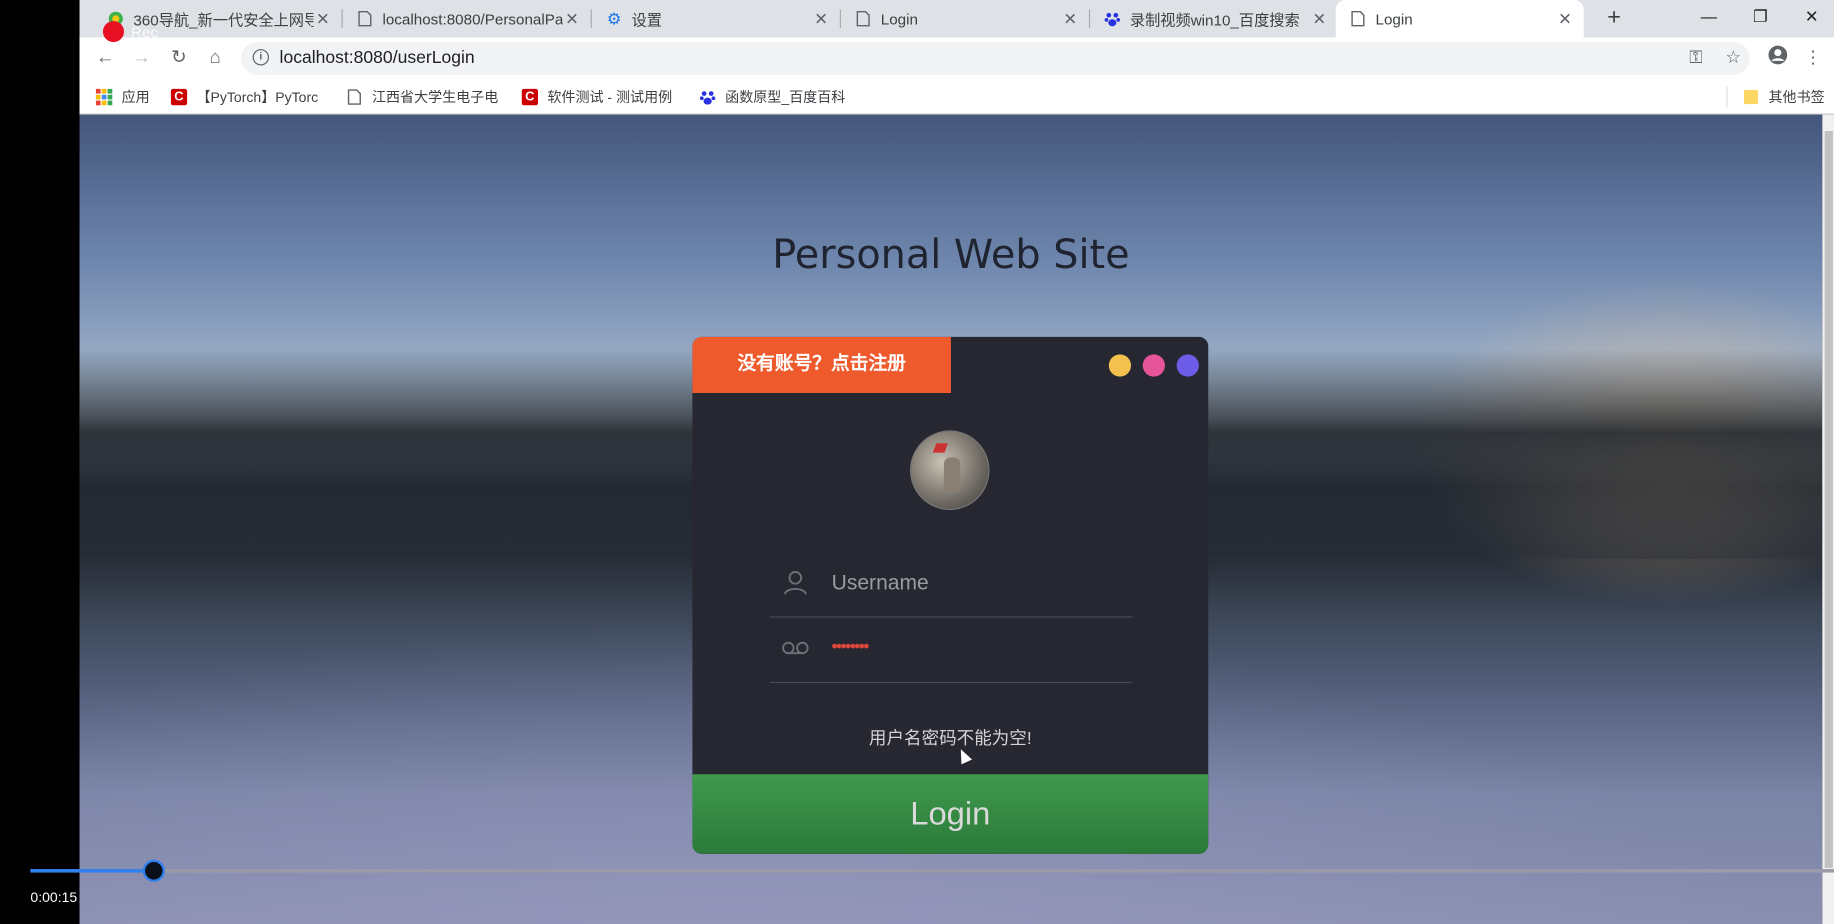 The width and height of the screenshot is (1834, 924). I want to click on video-time: 0:00:15, so click(54, 897).